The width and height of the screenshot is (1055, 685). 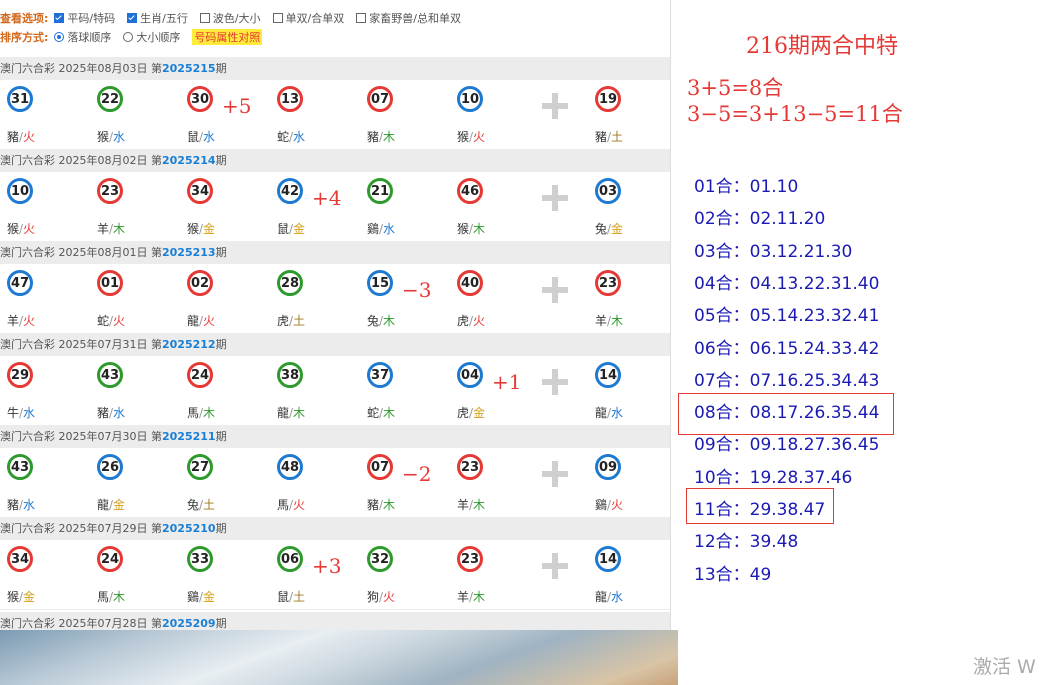 I want to click on lottery-ball: 31, so click(x=20, y=99).